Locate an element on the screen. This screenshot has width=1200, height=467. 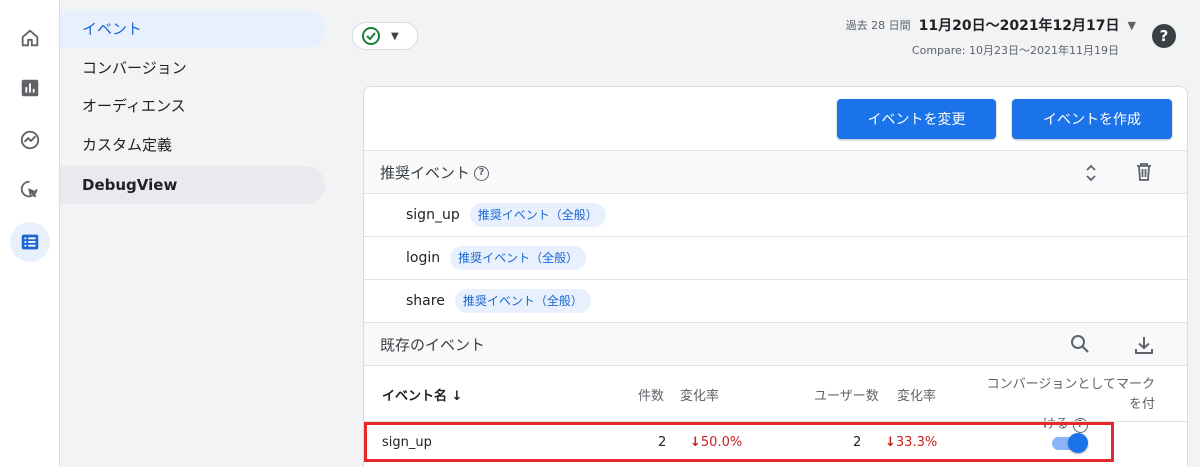
advertising-icon is located at coordinates (30, 190).